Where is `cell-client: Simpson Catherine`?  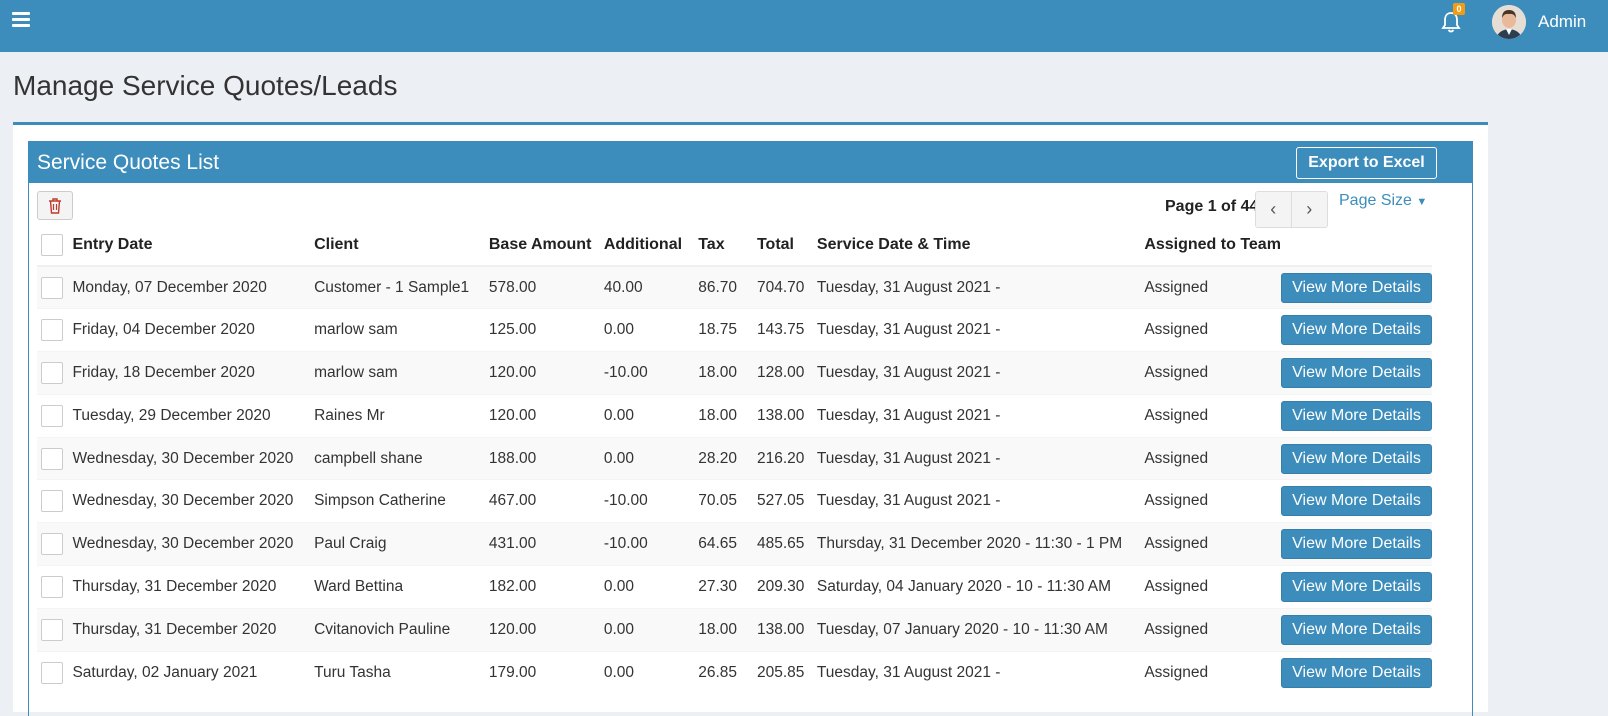
cell-client: Simpson Catherine is located at coordinates (401, 501).